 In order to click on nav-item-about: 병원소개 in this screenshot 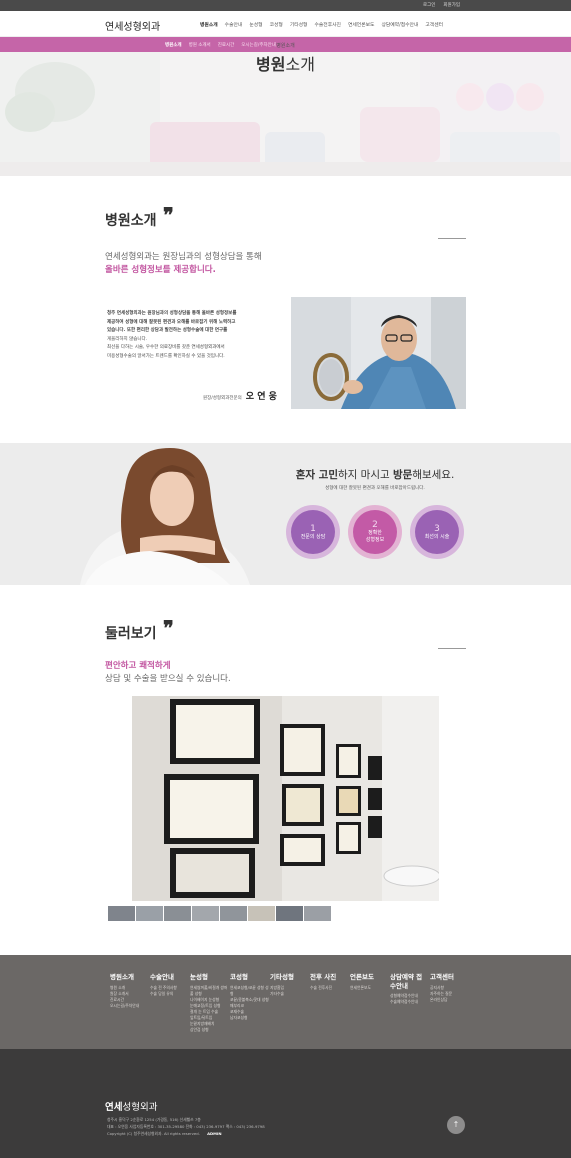, I will do `click(209, 24)`.